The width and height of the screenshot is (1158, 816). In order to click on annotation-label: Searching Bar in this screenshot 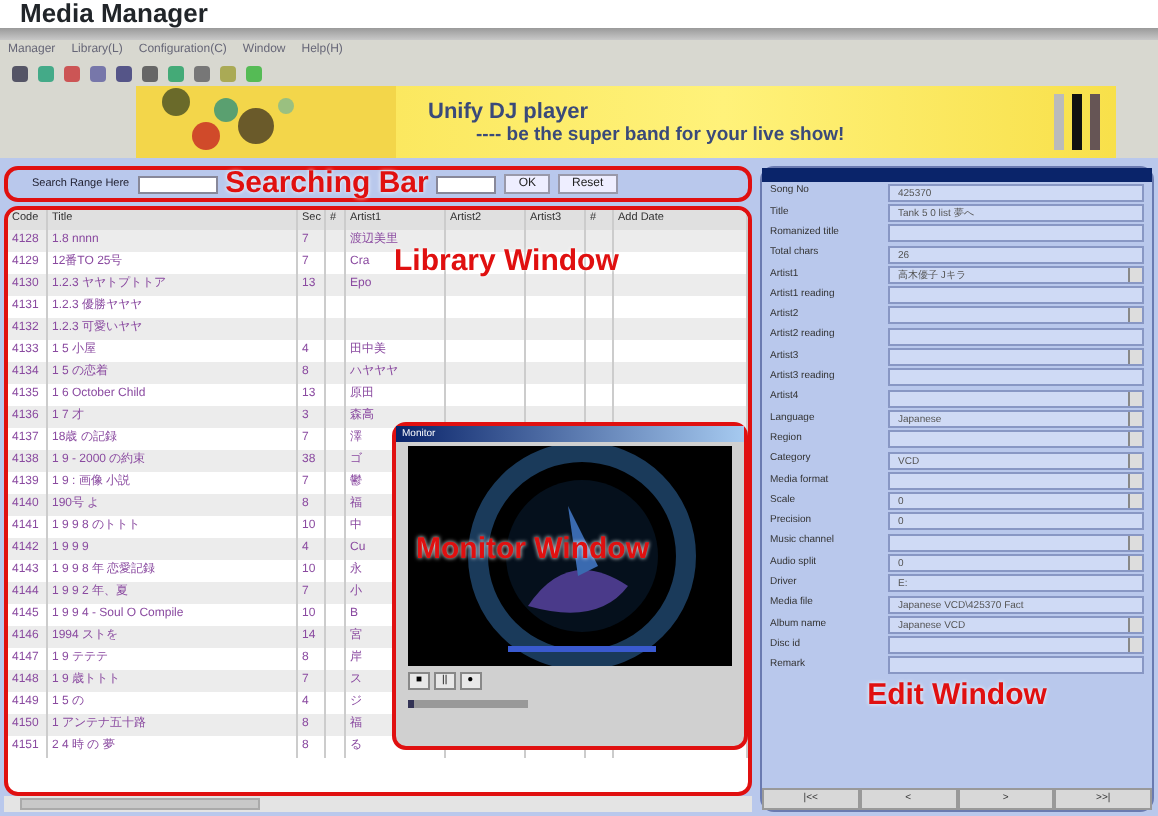, I will do `click(327, 184)`.